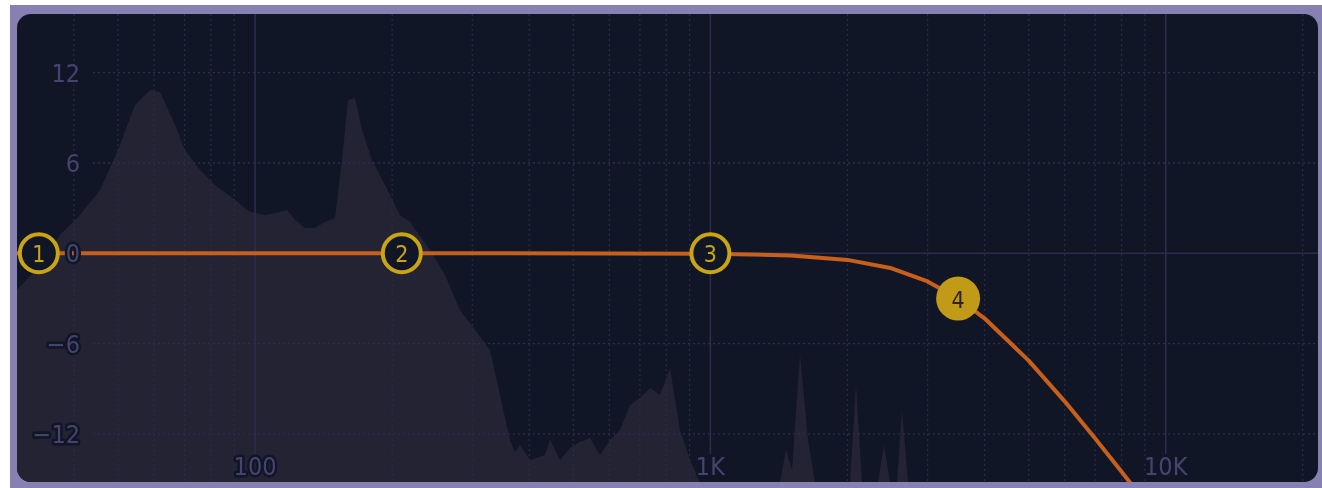  Describe the element at coordinates (710, 466) in the screenshot. I see `axis-label: 1K` at that location.